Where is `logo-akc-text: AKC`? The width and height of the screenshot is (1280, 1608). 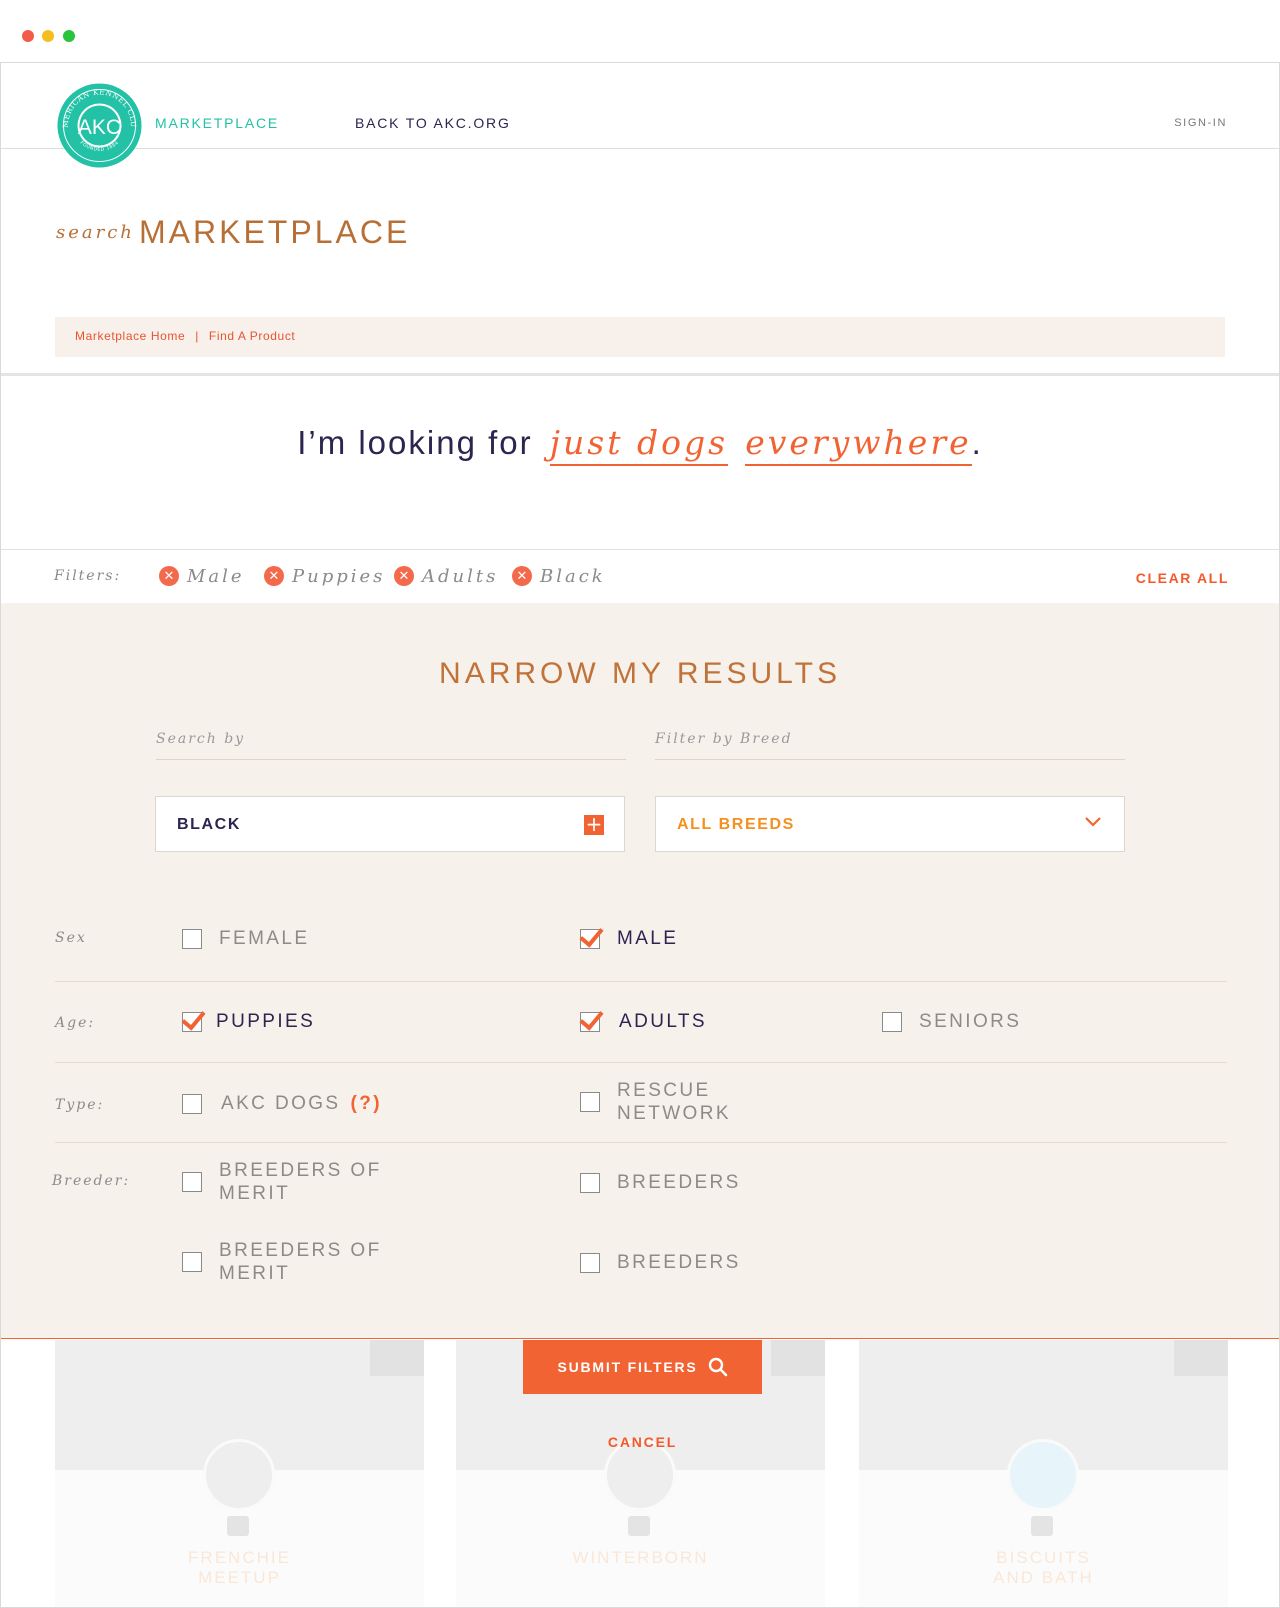
logo-akc-text: AKC is located at coordinates (99, 127).